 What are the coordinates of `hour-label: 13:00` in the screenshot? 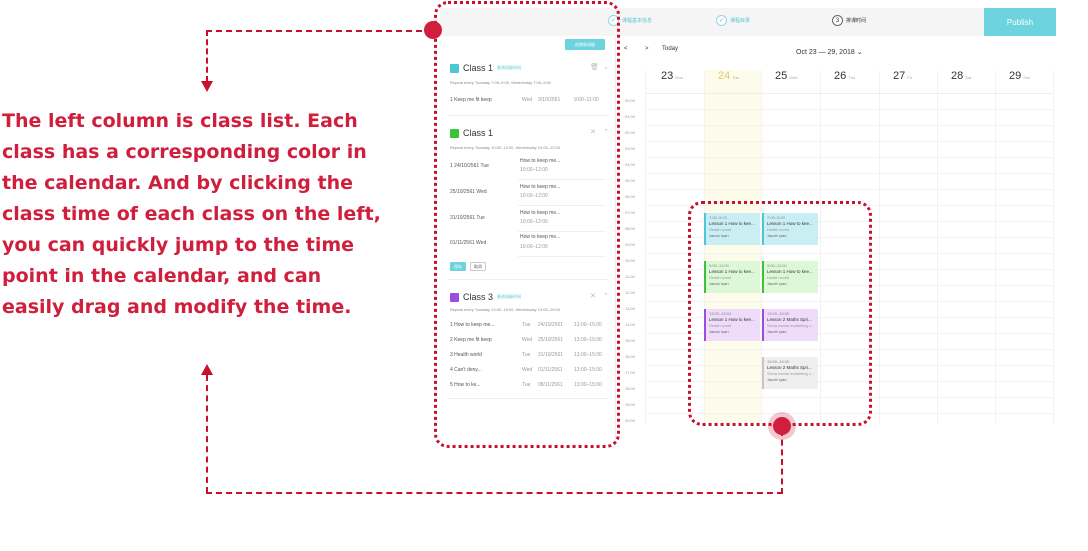 It's located at (630, 308).